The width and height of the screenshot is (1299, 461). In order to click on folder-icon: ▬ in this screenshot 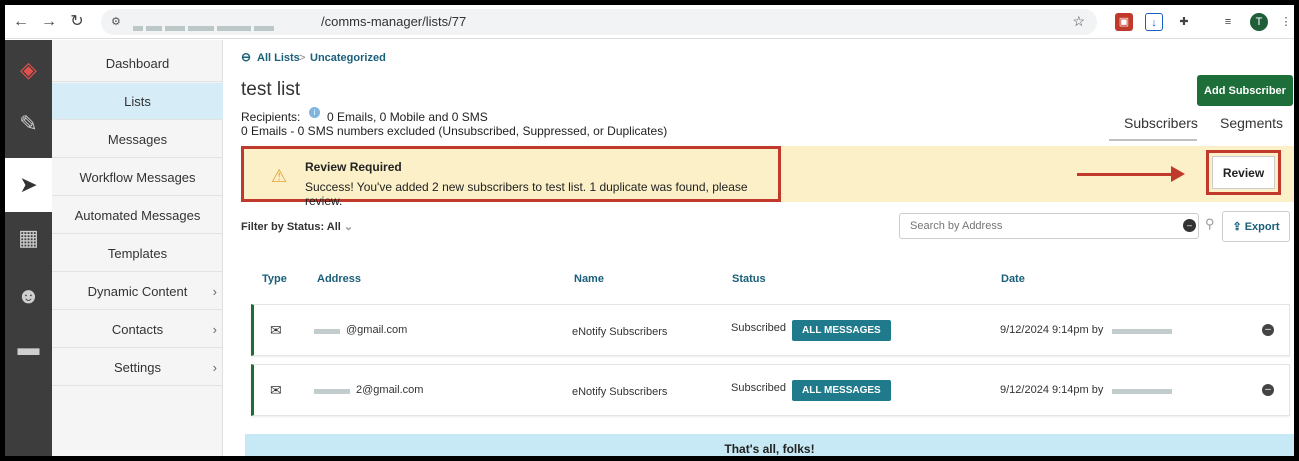, I will do `click(28, 348)`.